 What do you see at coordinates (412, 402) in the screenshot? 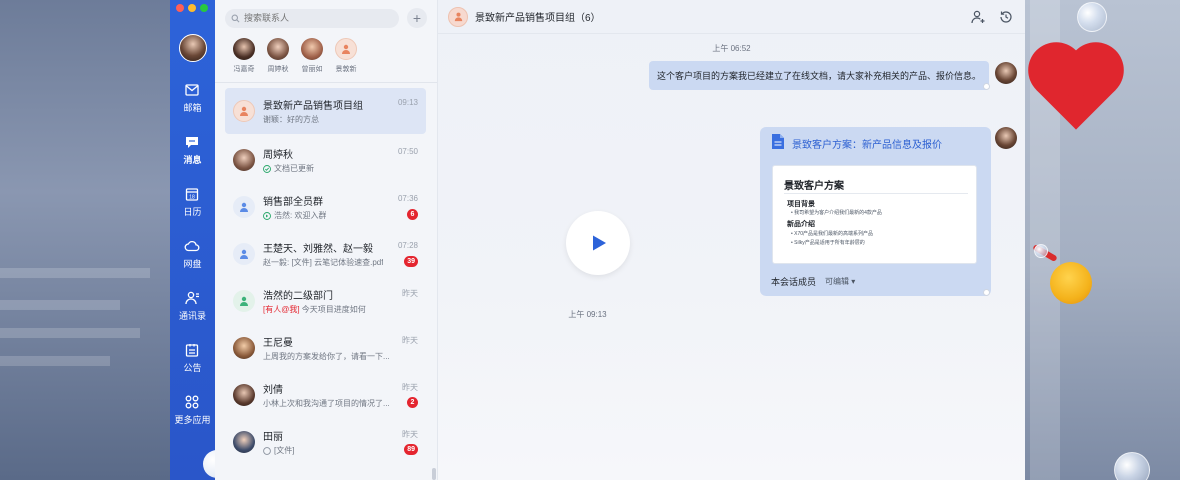
I see `unread-badge: 2` at bounding box center [412, 402].